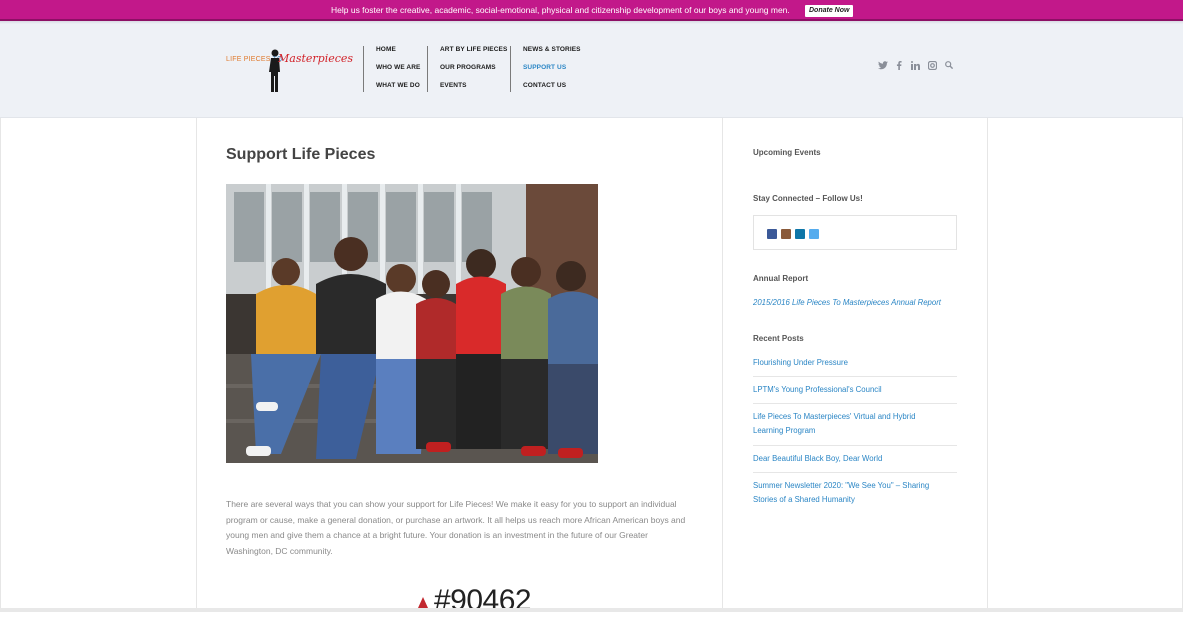 The height and width of the screenshot is (618, 1183). I want to click on recent-post-link: Flourishing Under Pressure, so click(853, 363).